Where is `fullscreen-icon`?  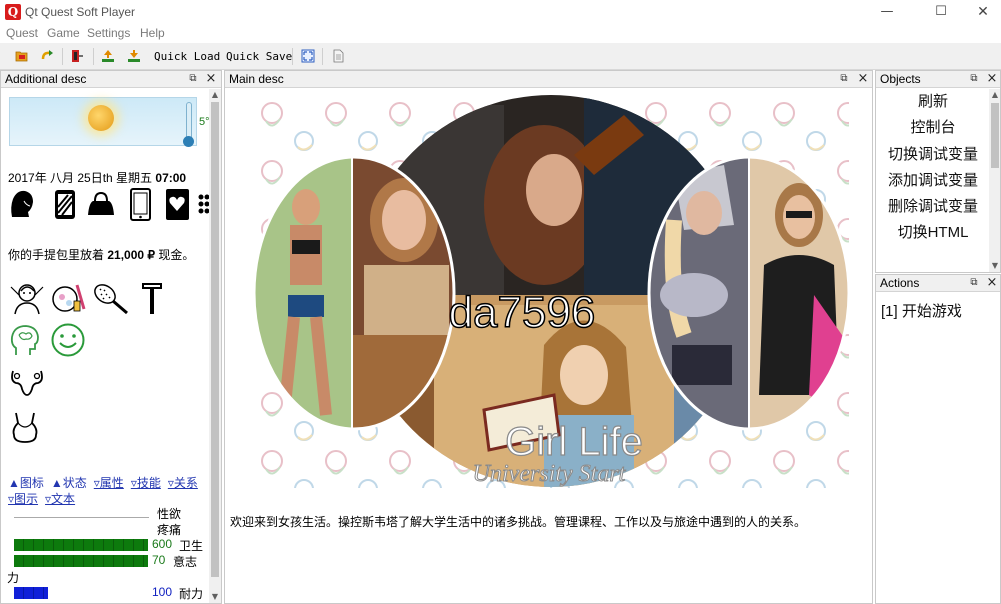
fullscreen-icon is located at coordinates (308, 56).